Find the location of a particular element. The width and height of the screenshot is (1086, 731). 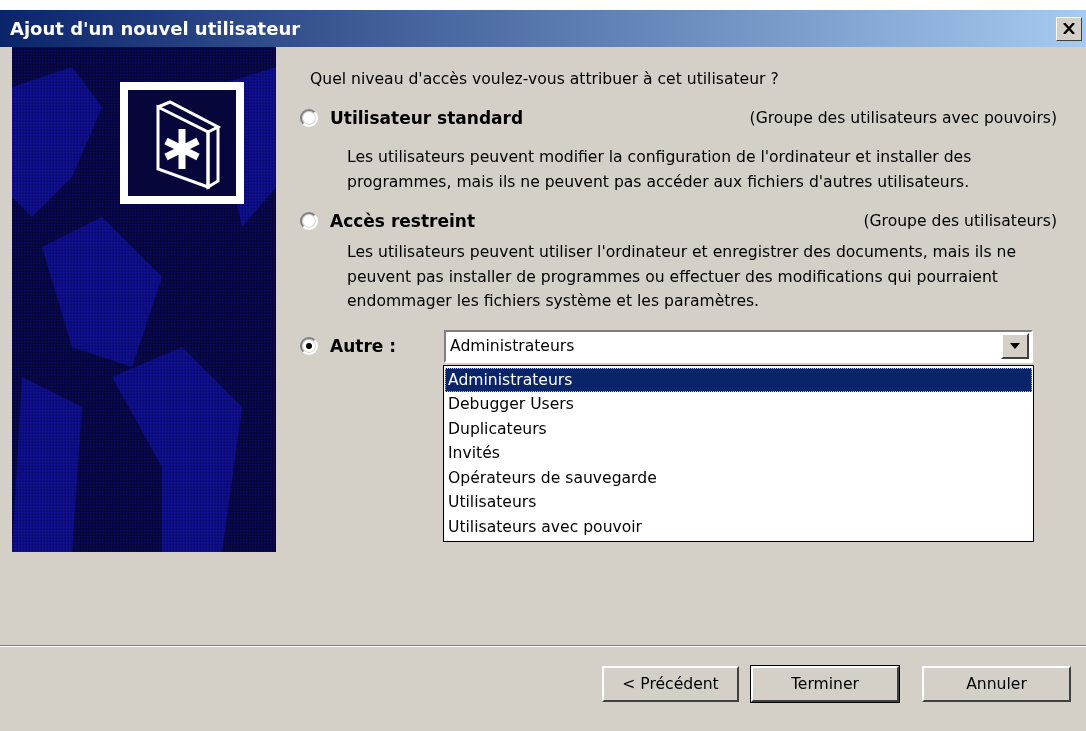

question-text: Quel niveau d'accès voulez-vous attribuer à cet utilisateur ? is located at coordinates (545, 79).